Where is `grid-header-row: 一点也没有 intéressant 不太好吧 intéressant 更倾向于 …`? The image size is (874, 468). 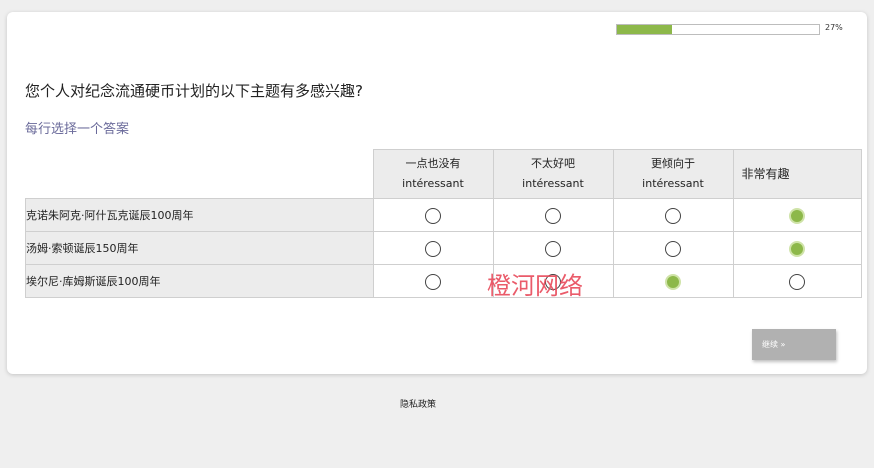
grid-header-row: 一点也没有 intéressant 不太好吧 intéressant 更倾向于 … is located at coordinates (443, 174).